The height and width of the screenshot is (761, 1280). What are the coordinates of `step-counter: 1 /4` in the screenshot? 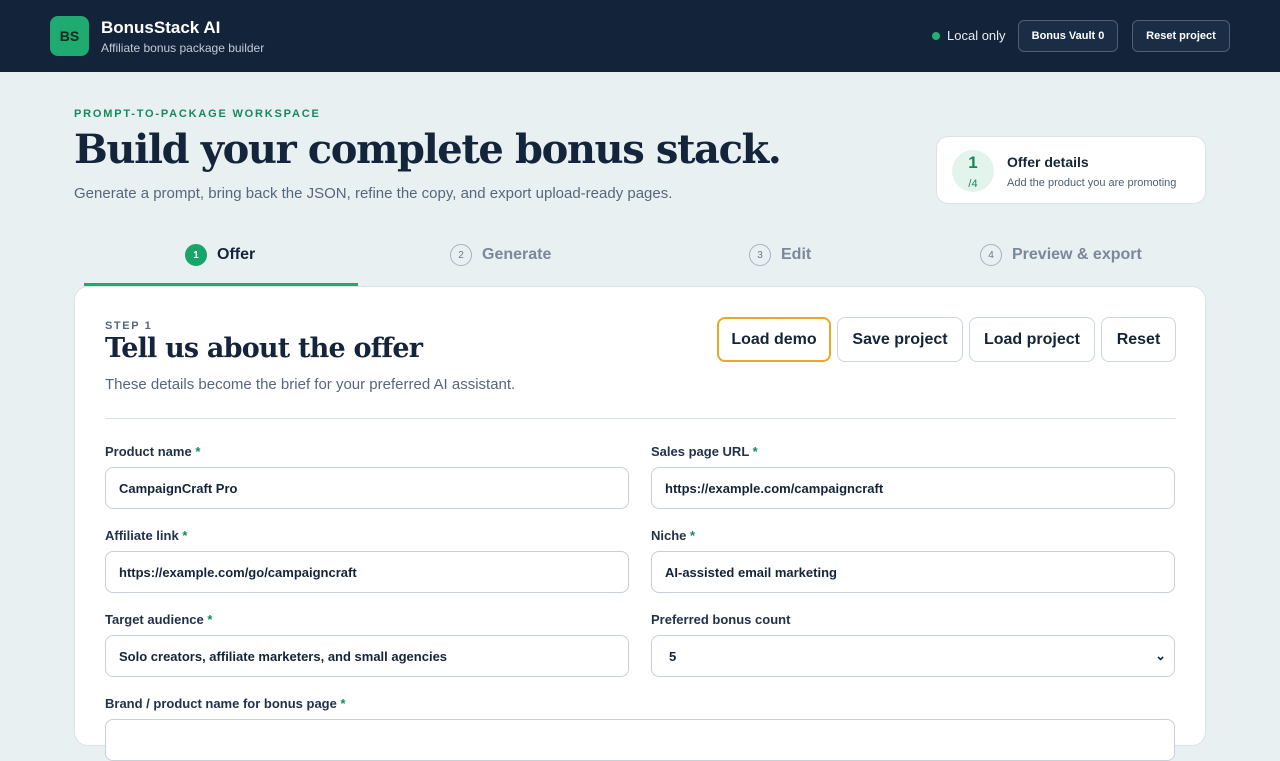 It's located at (973, 171).